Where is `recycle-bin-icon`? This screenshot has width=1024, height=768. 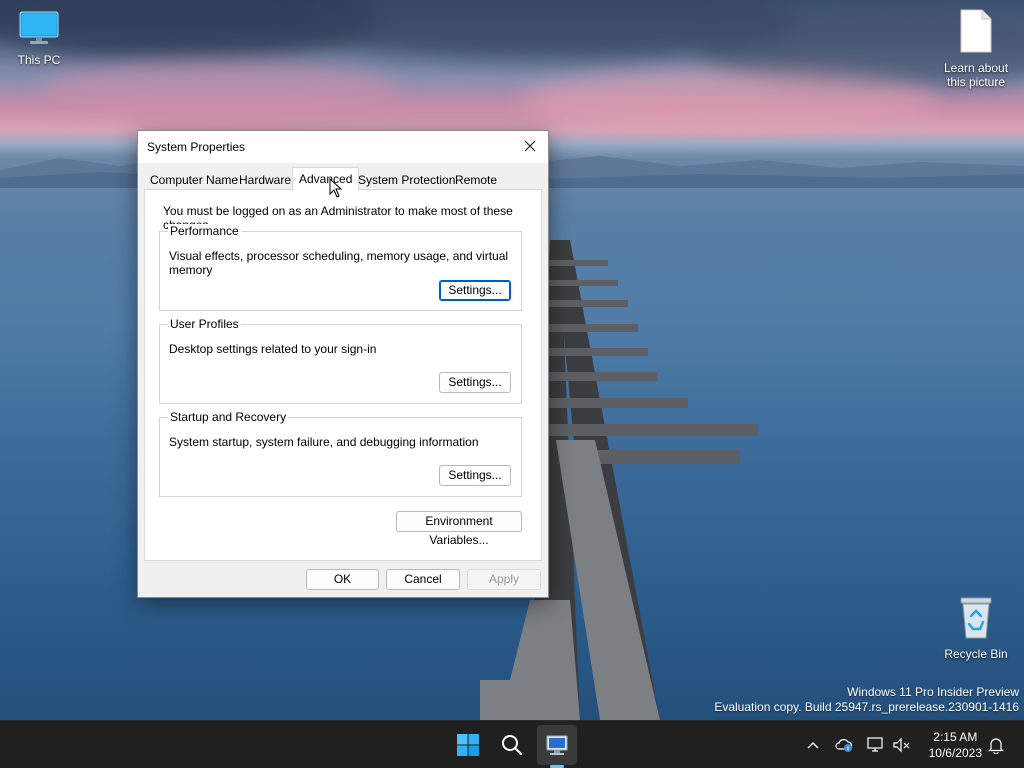
recycle-bin-icon is located at coordinates (976, 618).